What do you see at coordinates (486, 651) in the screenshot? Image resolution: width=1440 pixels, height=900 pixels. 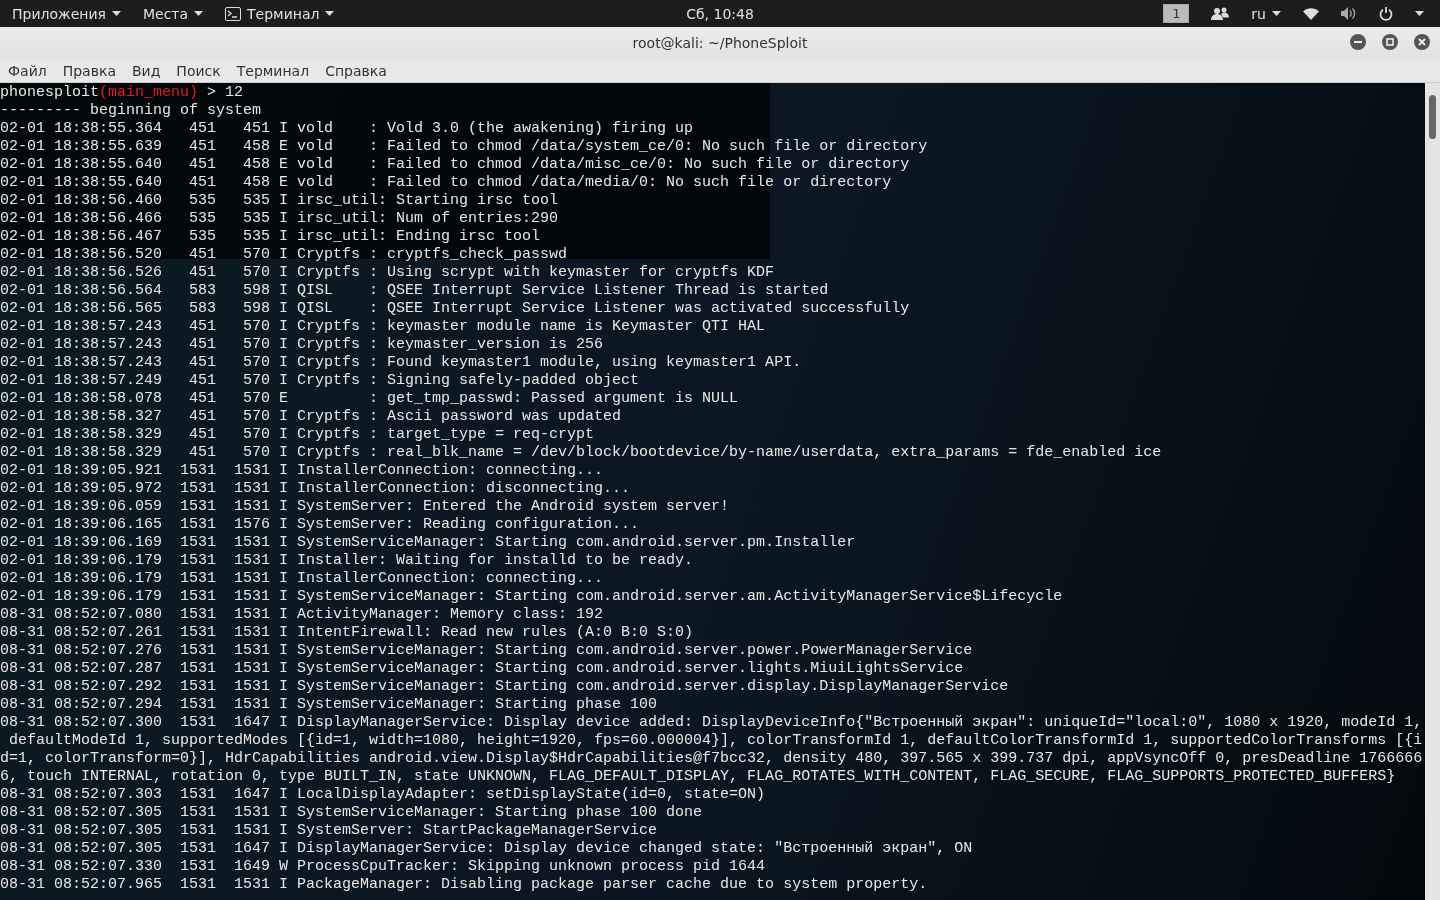 I see `log-line: 08-31 08:52:07.276 1531 1531 I SystemServiceManager: Starting com.android.server.power.PowerManagerService` at bounding box center [486, 651].